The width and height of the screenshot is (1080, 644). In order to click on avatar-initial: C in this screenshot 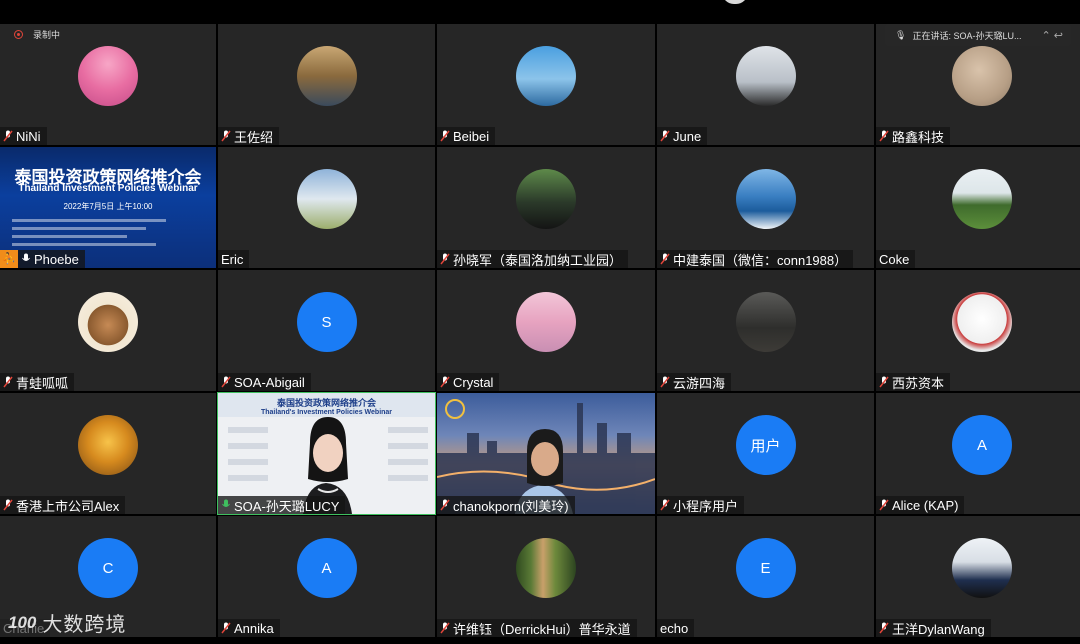, I will do `click(108, 568)`.